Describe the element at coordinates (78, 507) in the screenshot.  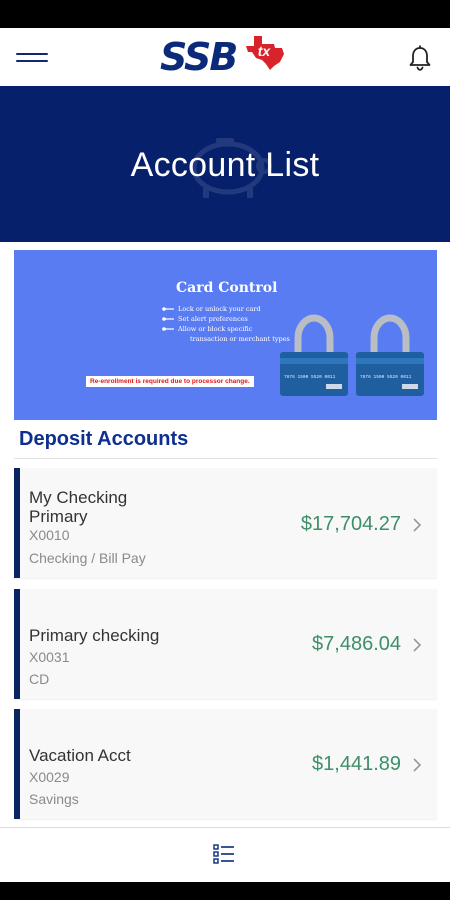
I see `account-name: My Checking Primary` at that location.